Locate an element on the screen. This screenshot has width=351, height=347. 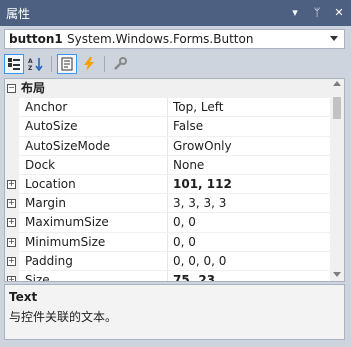
property-row-location: + Location 101, 112 is located at coordinates (174, 184).